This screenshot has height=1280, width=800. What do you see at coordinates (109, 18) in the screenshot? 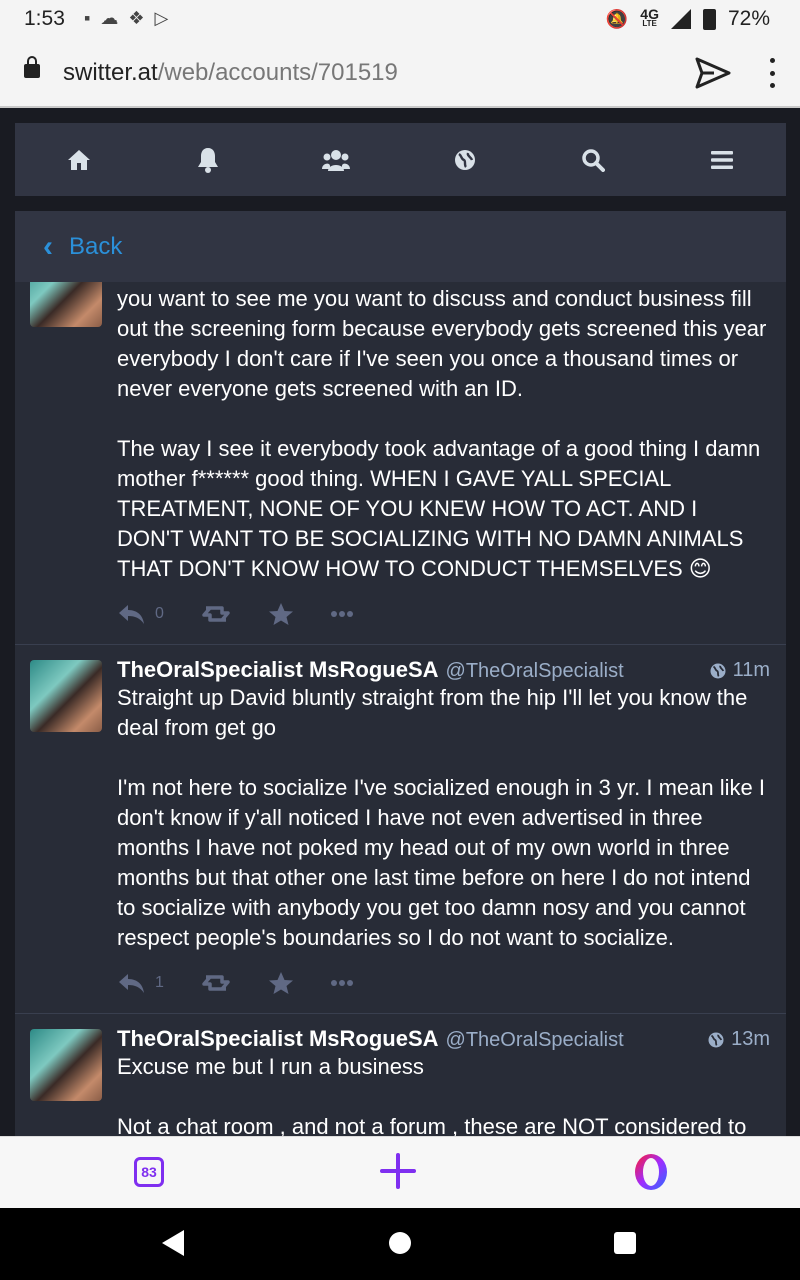
I see `cloud-icon: ☁` at bounding box center [109, 18].